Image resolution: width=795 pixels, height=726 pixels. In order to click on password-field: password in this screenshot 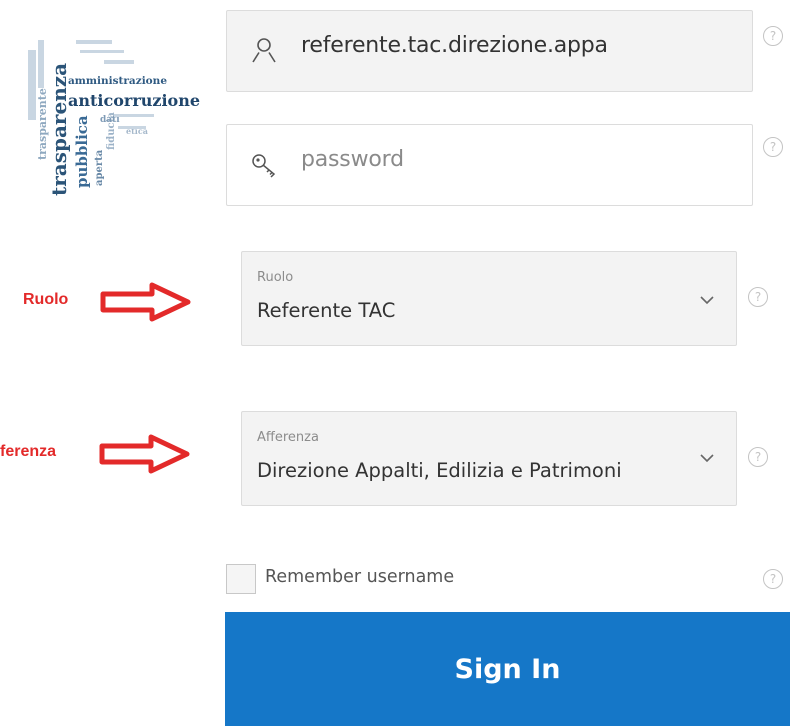, I will do `click(489, 165)`.